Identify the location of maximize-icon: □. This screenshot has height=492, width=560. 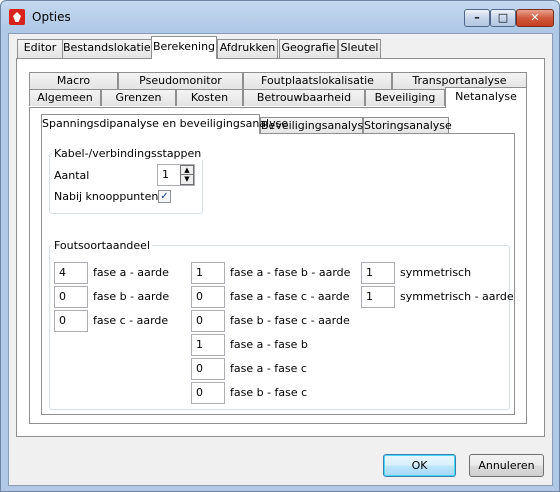
(503, 17).